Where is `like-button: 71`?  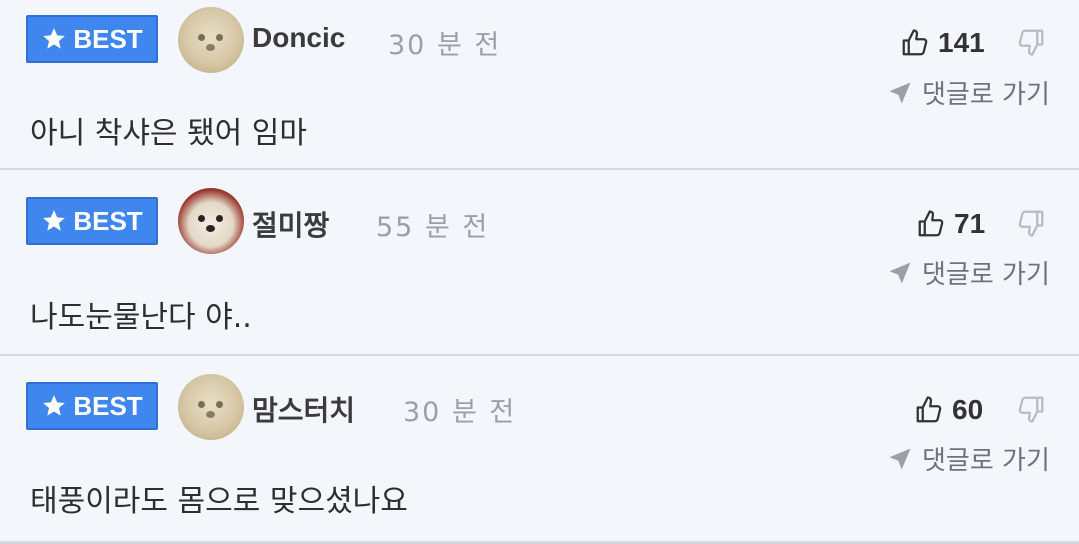 like-button: 71 is located at coordinates (950, 224).